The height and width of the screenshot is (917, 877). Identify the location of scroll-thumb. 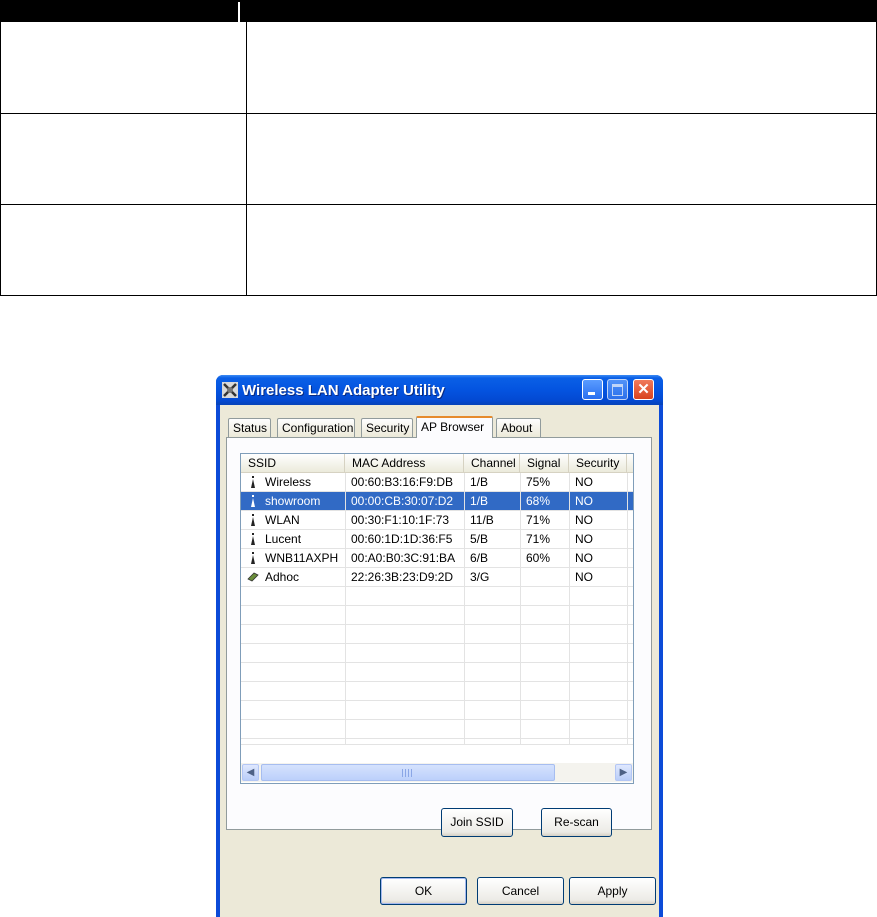
(408, 772).